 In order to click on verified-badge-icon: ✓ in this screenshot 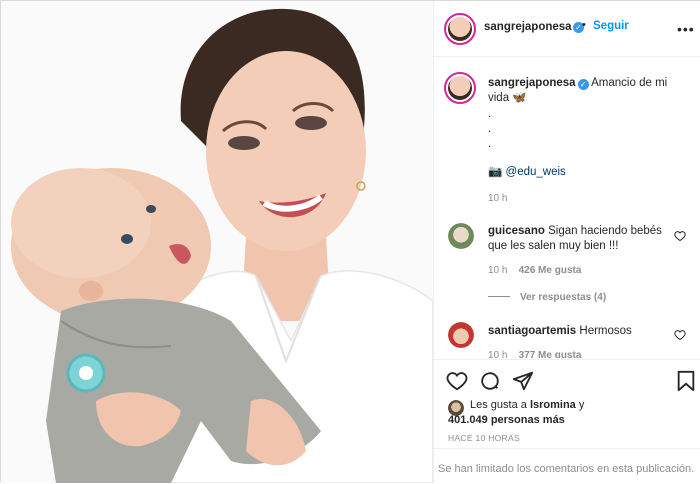, I will do `click(583, 84)`.